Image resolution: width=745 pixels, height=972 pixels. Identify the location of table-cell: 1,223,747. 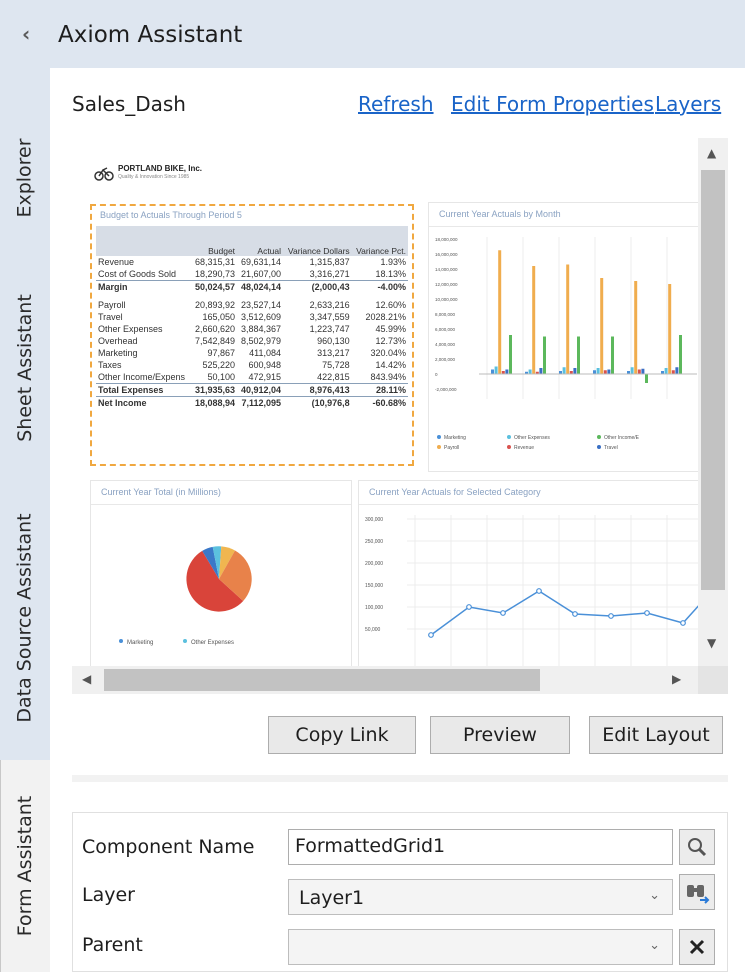
(329, 329).